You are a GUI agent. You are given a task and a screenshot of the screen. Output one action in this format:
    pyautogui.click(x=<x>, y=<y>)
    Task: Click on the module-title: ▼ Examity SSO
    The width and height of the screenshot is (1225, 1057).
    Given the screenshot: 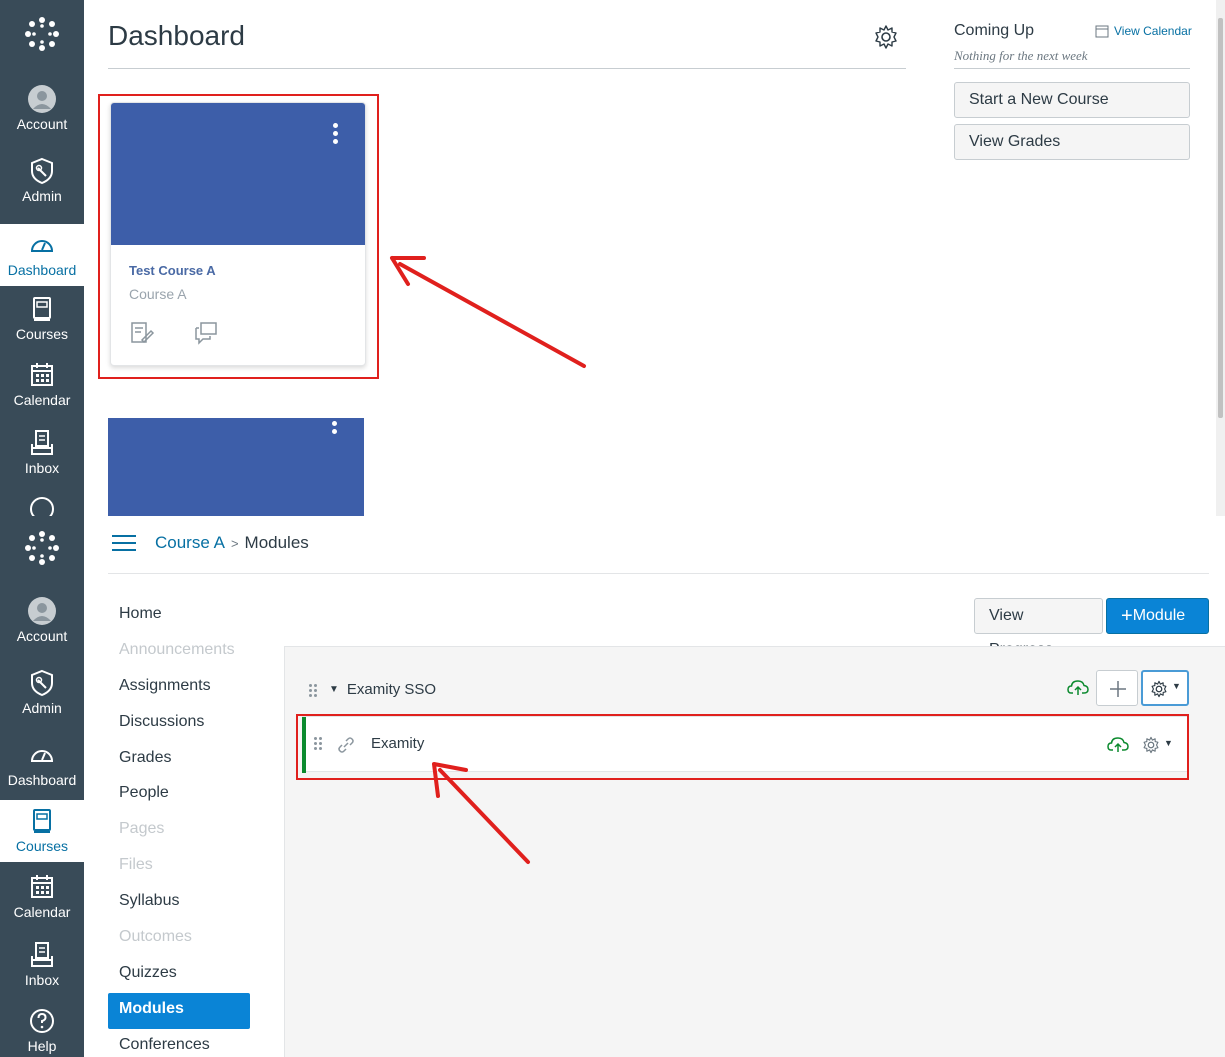 What is the action you would take?
    pyautogui.click(x=382, y=689)
    